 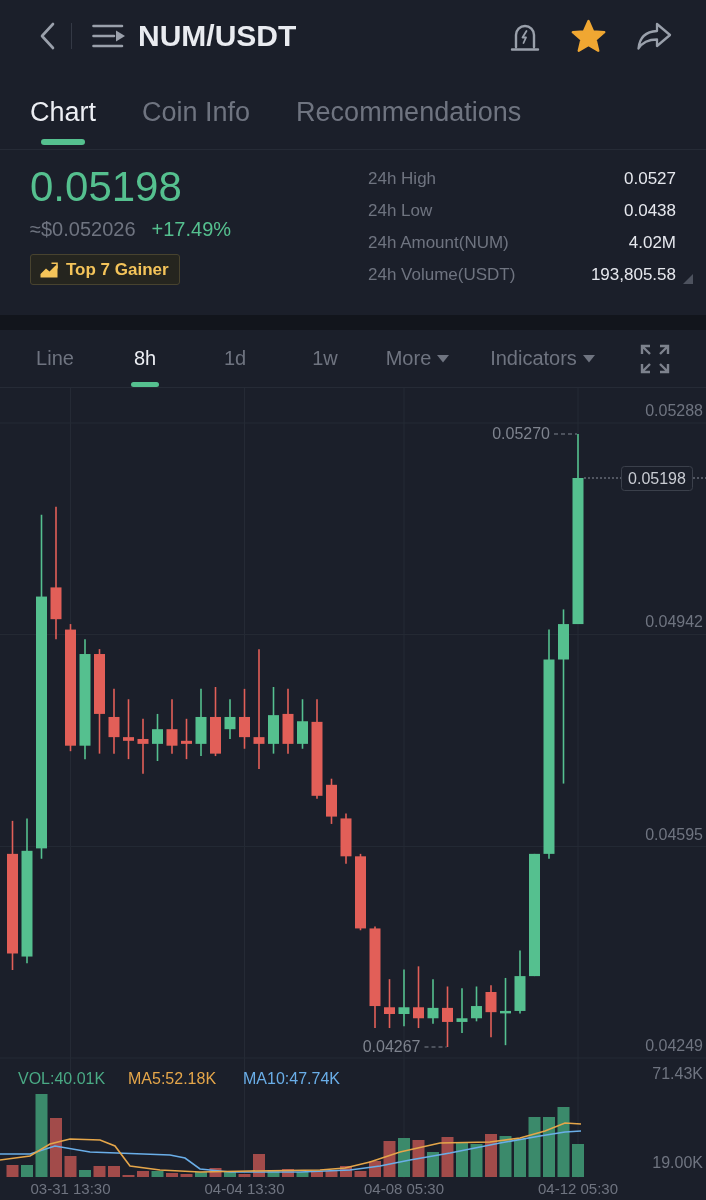 What do you see at coordinates (62, 1078) in the screenshot?
I see `volume-legend-label: VOL:40.01K` at bounding box center [62, 1078].